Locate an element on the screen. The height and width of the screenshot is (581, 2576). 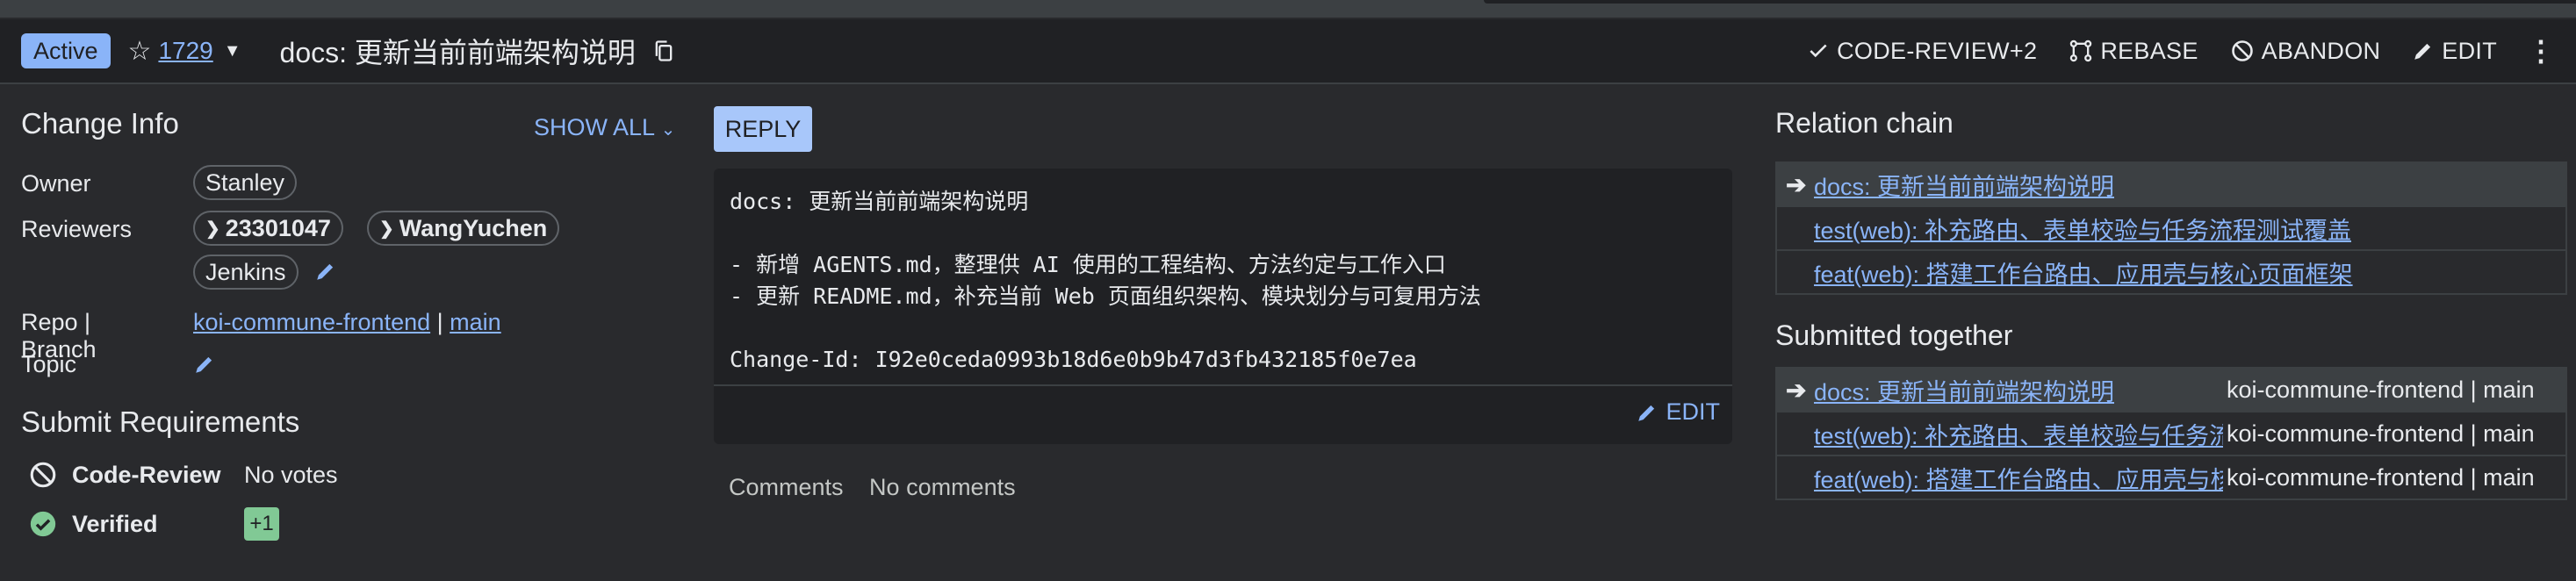
more-vert-icon: ⋮ is located at coordinates (2541, 51).